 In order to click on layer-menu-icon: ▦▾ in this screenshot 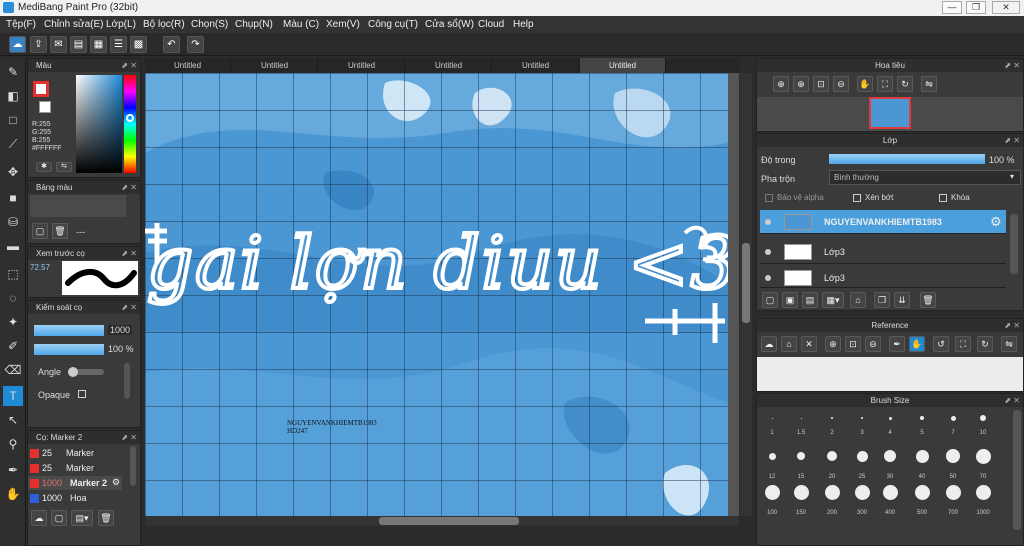, I will do `click(833, 300)`.